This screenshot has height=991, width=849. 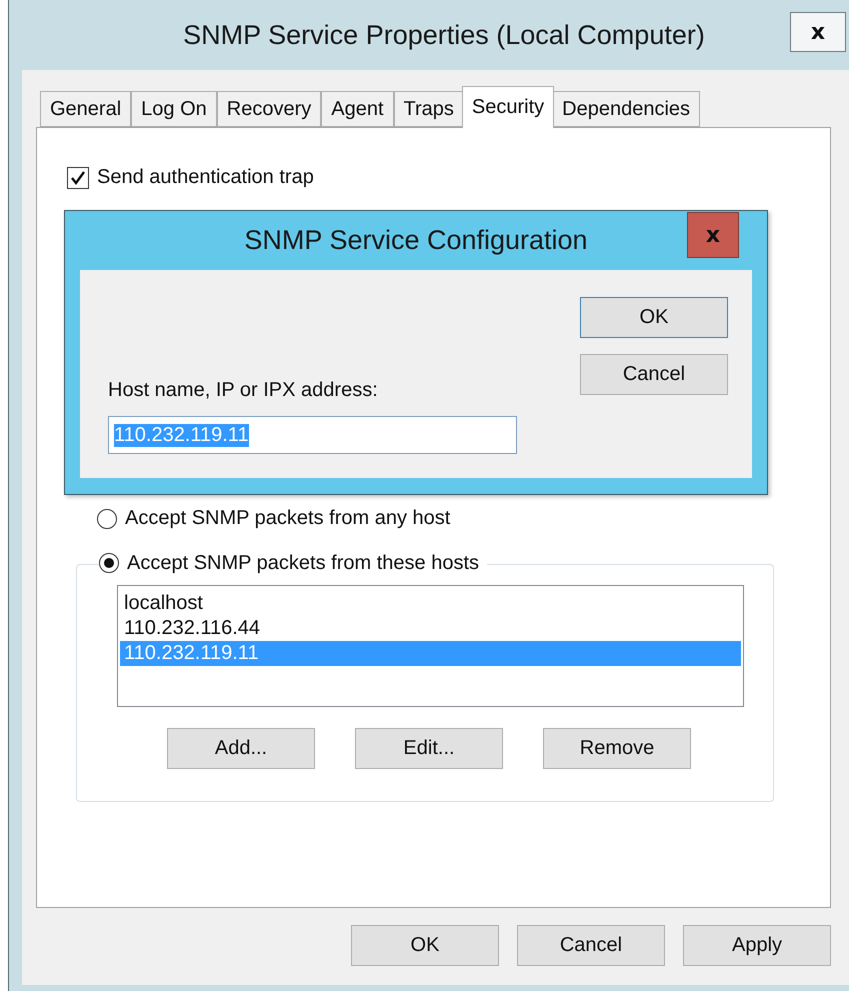 I want to click on tab: Traps, so click(x=429, y=109).